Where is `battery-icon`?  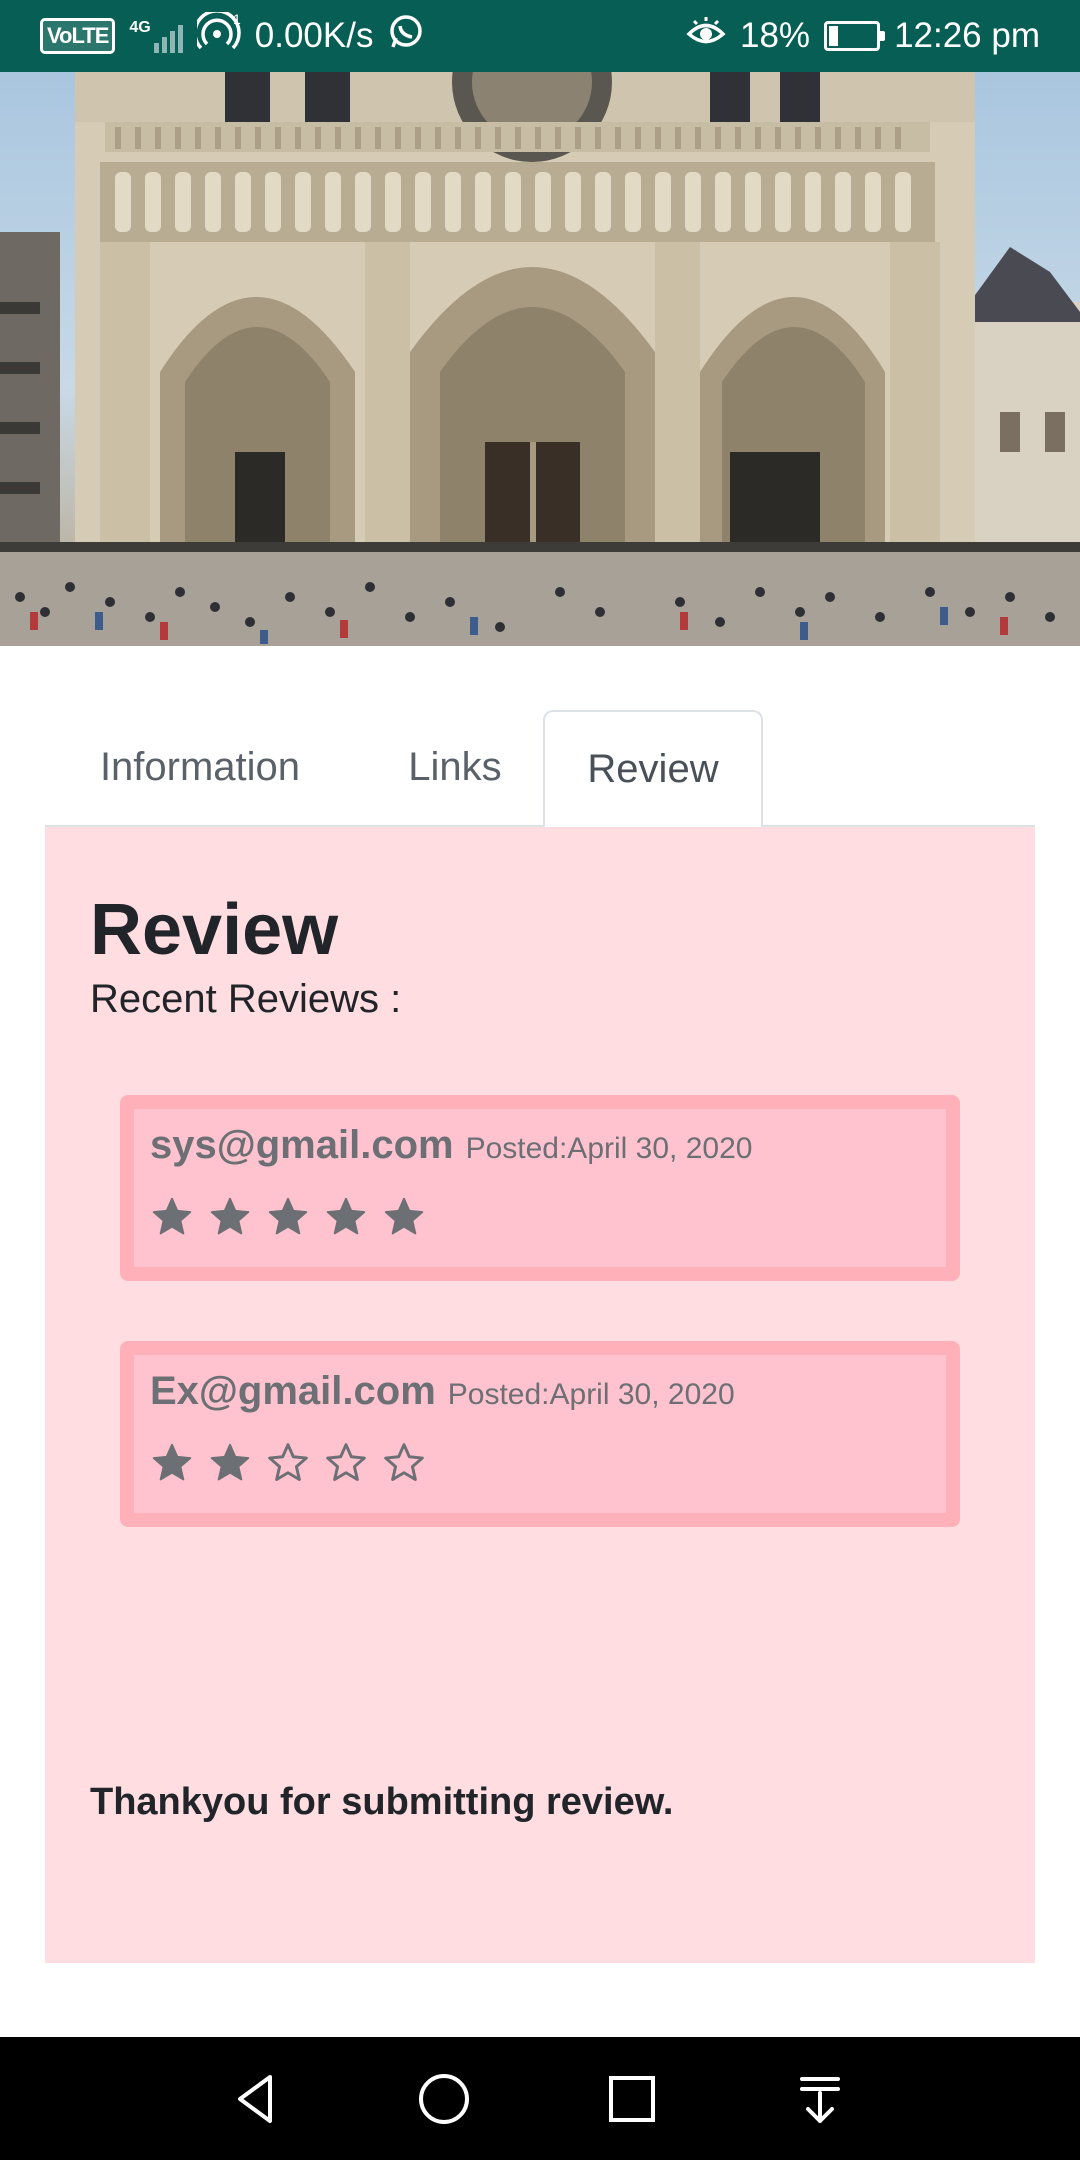 battery-icon is located at coordinates (855, 36).